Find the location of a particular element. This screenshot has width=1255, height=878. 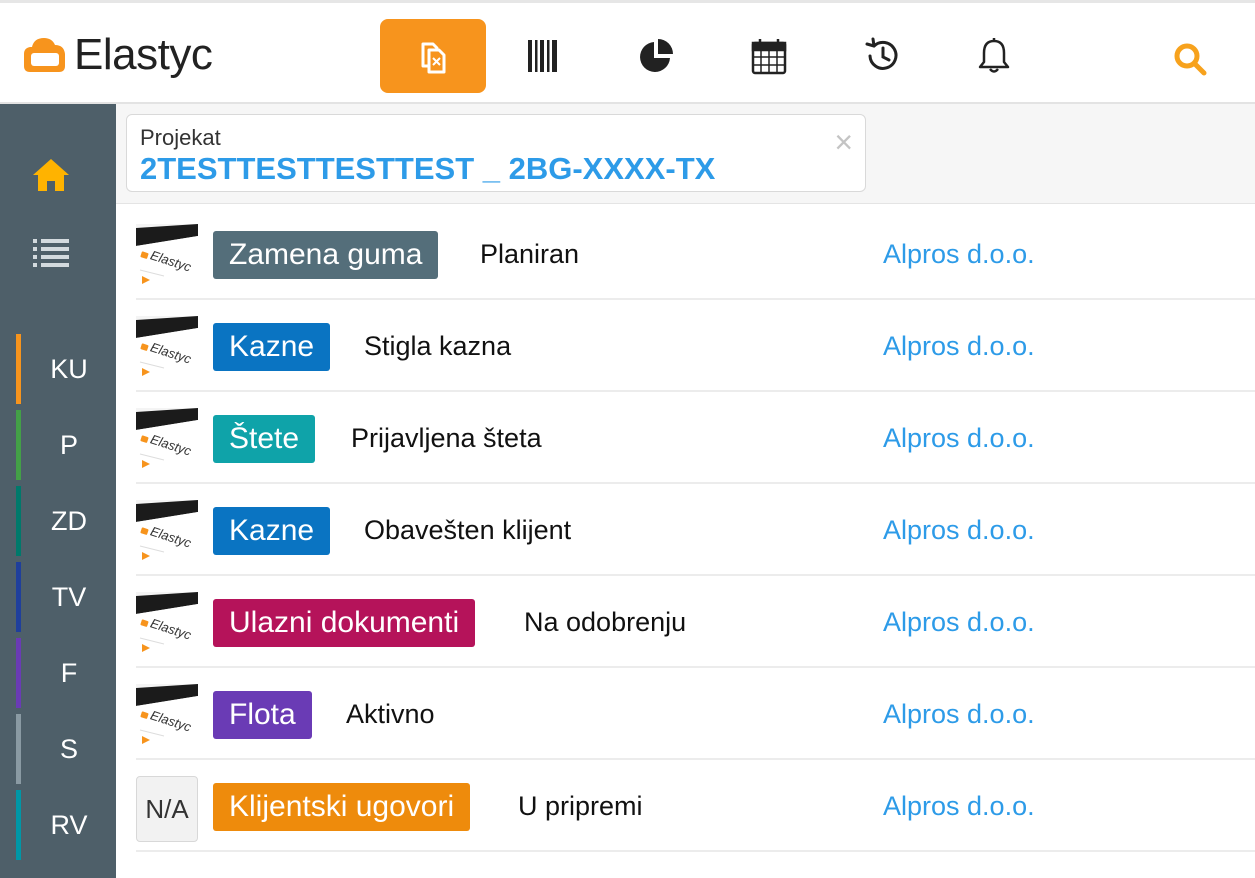

sidebar-item-zd: ZD is located at coordinates (65, 521).